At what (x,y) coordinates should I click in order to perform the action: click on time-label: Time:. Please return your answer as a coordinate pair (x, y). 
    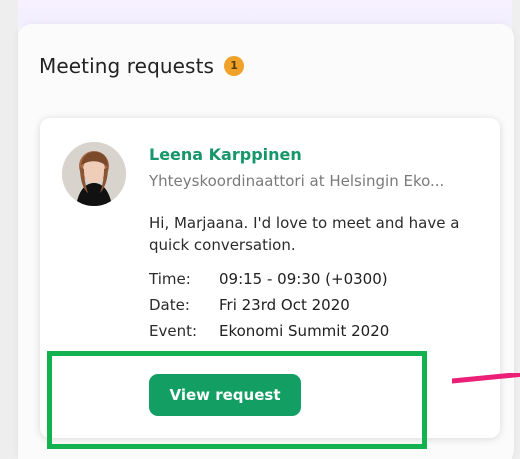
    Looking at the image, I should click on (170, 279).